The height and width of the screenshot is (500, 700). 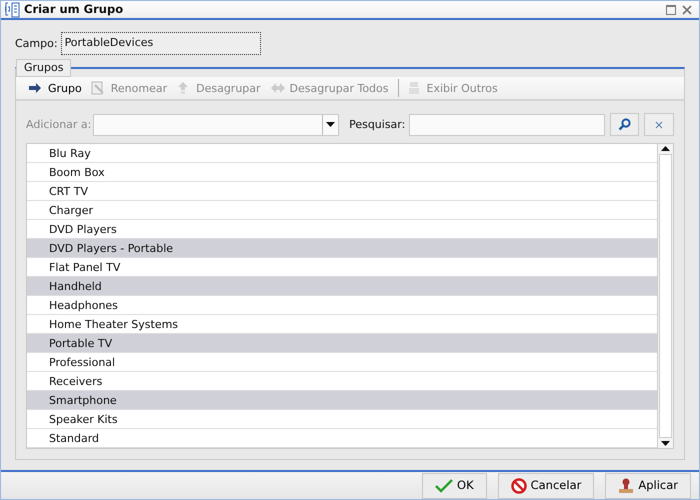 I want to click on add-to-label: Adicionar a:, so click(x=59, y=125).